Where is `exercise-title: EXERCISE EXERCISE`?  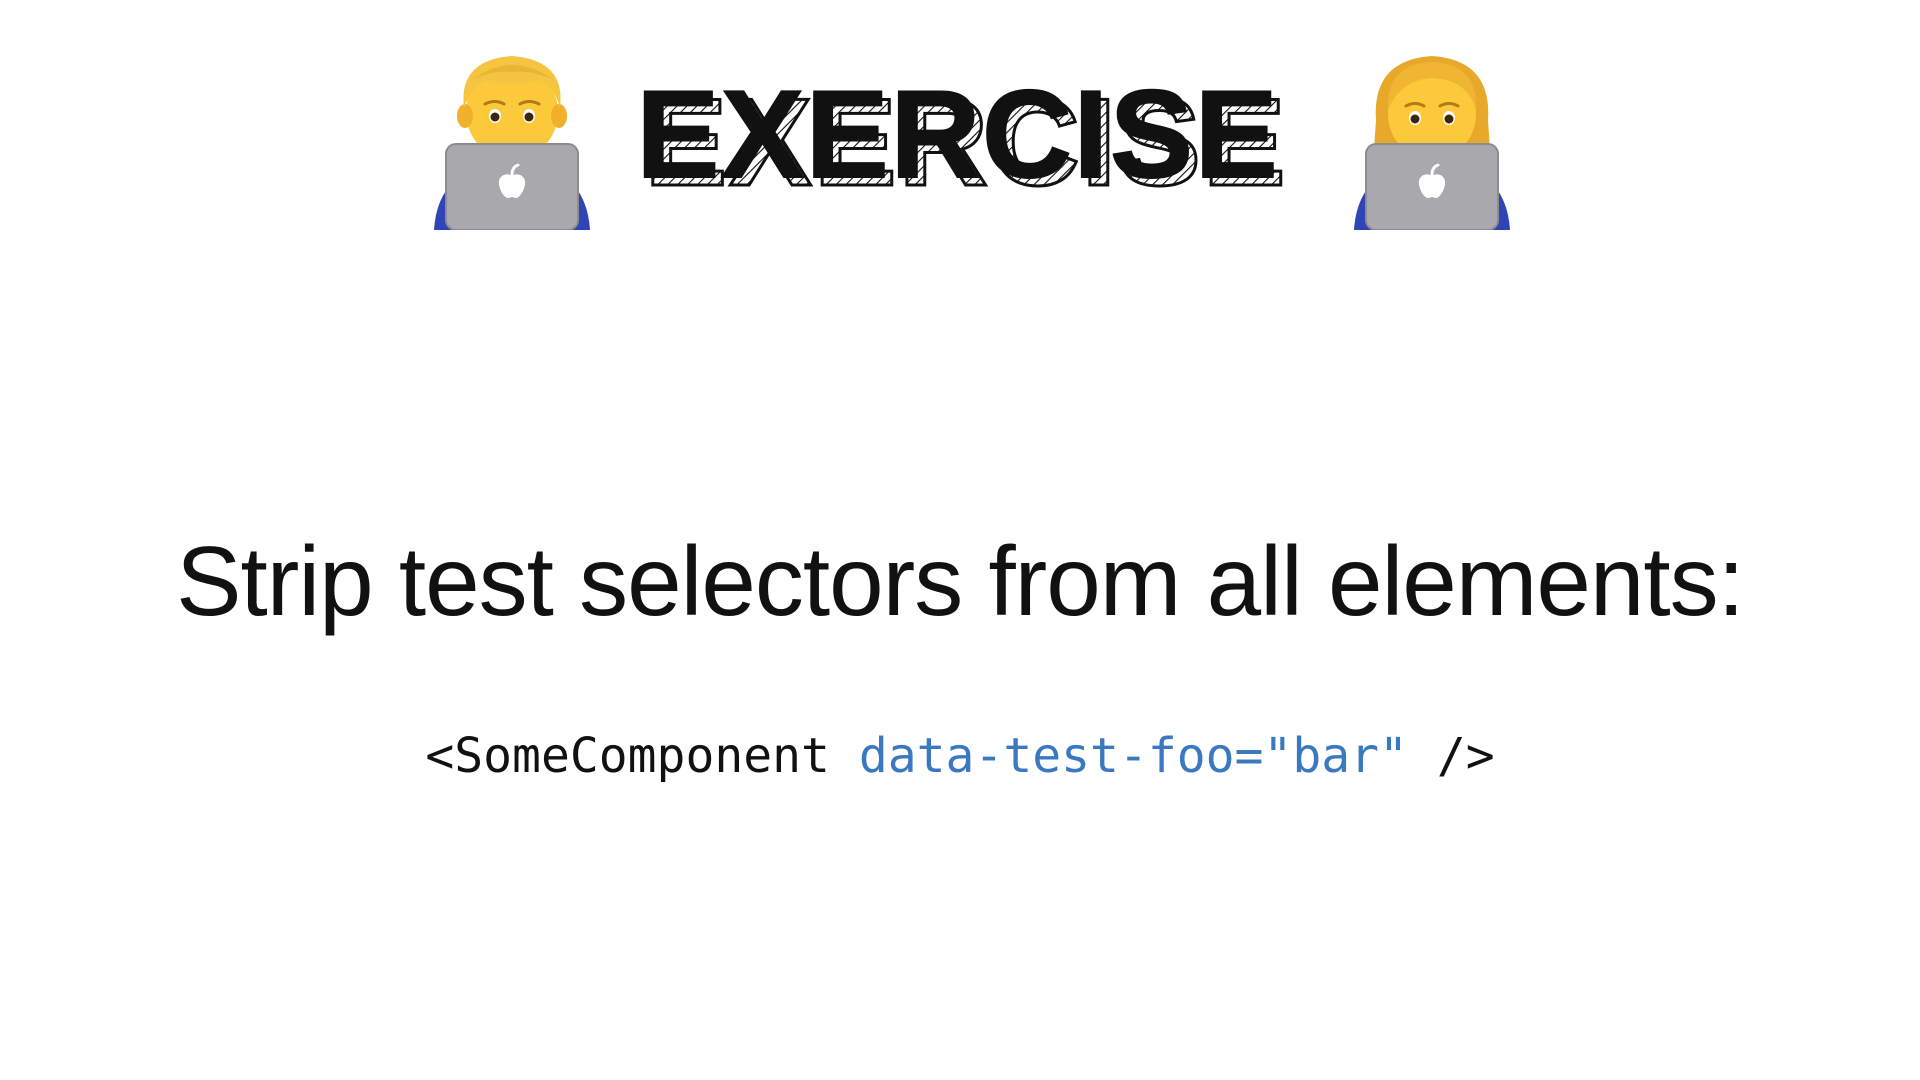 exercise-title: EXERCISE EXERCISE is located at coordinates (960, 142).